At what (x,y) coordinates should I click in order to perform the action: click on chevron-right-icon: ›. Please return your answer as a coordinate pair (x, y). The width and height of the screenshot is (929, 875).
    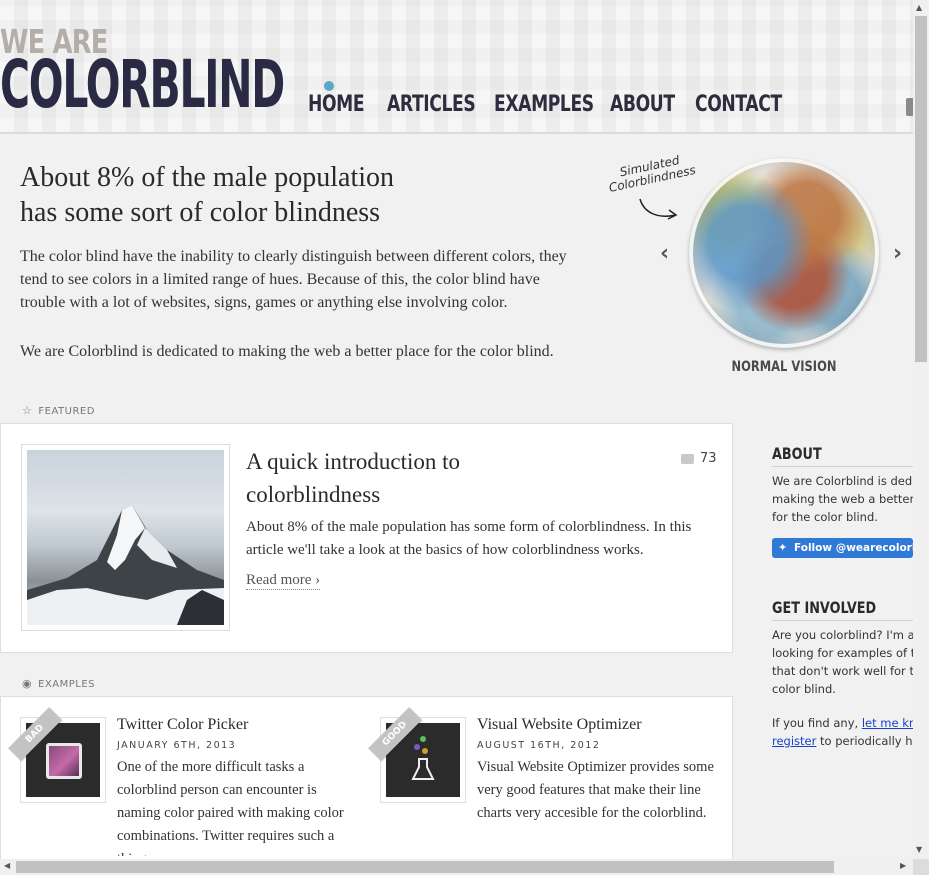
    Looking at the image, I should click on (901, 254).